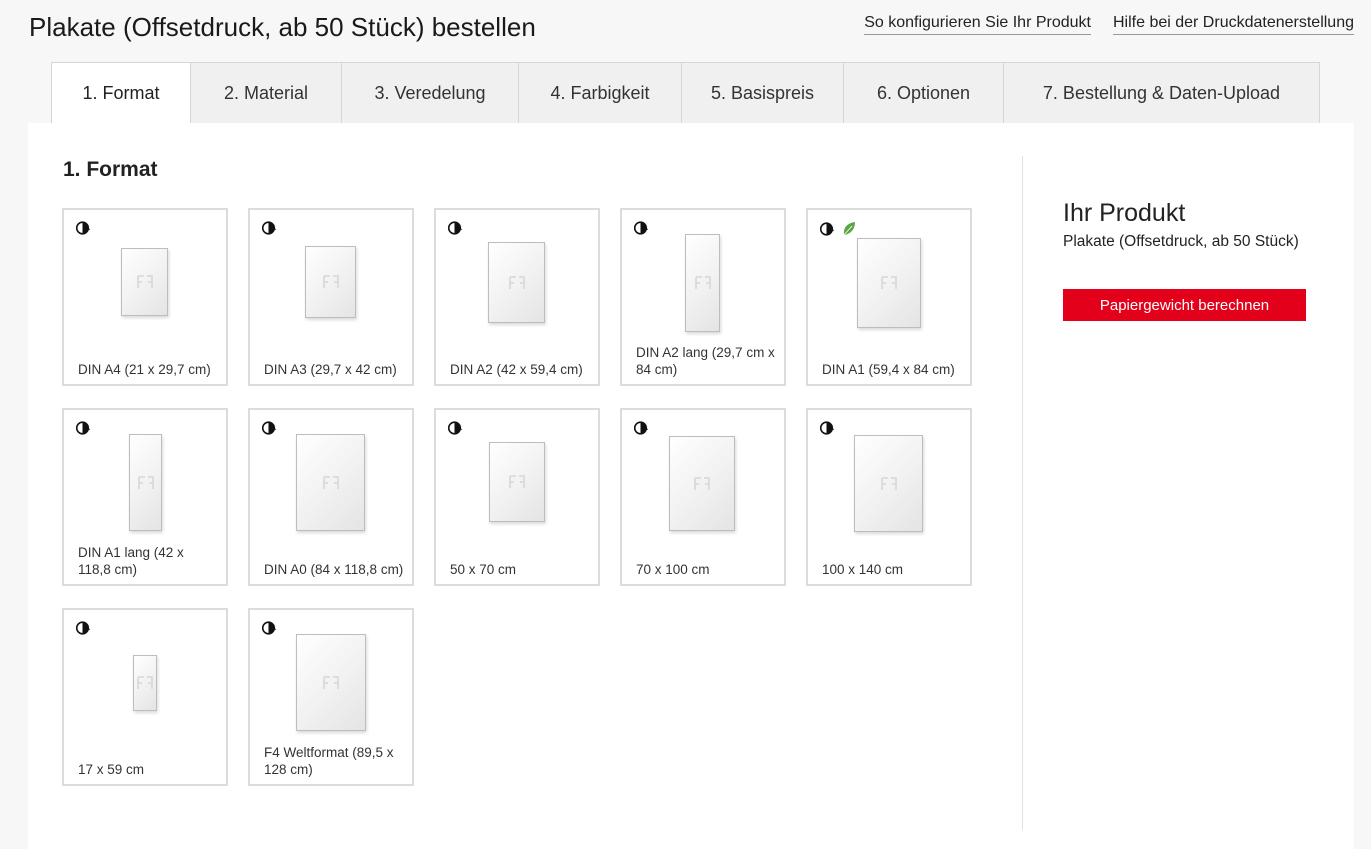 The image size is (1371, 849). I want to click on column-divider, so click(1022, 493).